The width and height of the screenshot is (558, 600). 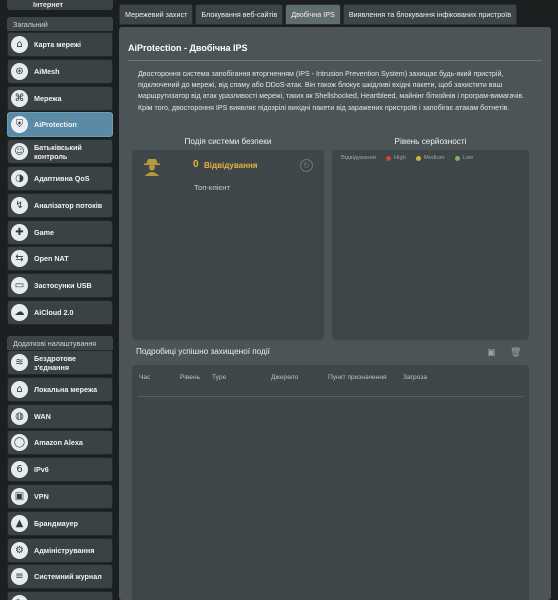 I want to click on sidebar-item-label: AiMesh, so click(x=47, y=71).